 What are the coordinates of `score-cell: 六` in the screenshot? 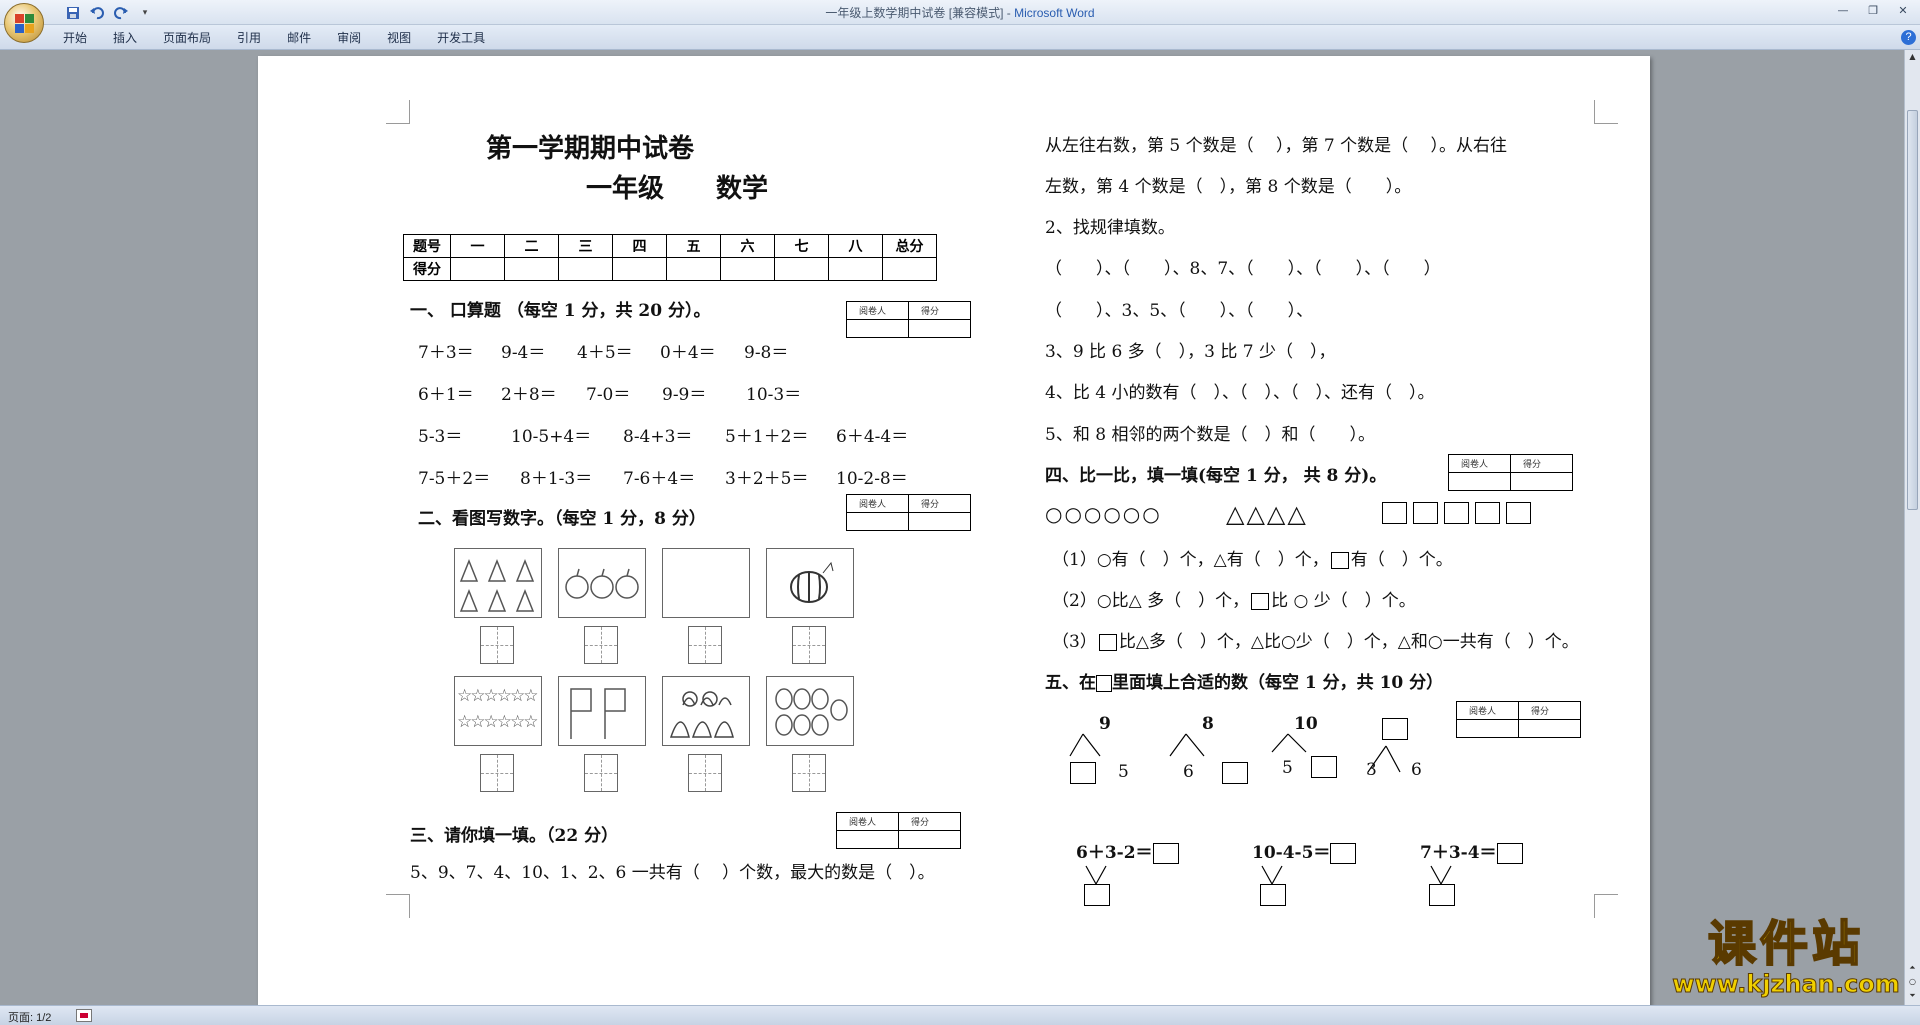 It's located at (747, 246).